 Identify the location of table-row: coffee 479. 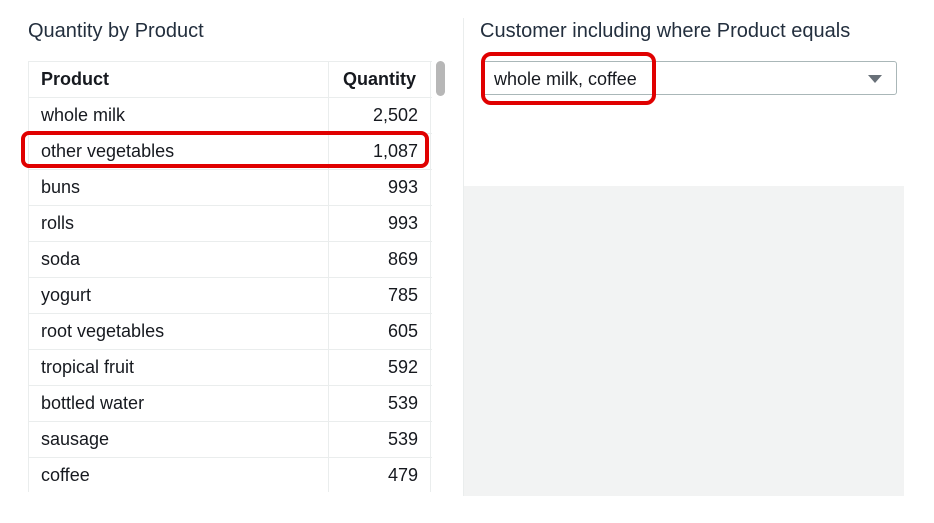
(230, 475).